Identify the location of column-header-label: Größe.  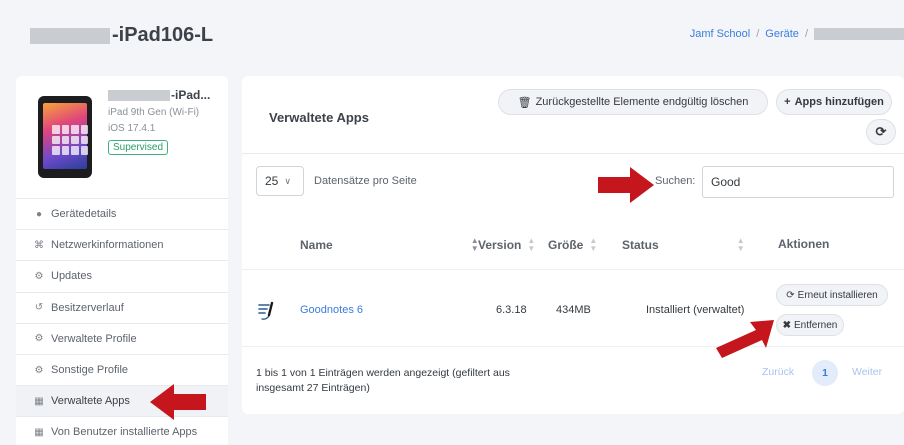
(566, 245).